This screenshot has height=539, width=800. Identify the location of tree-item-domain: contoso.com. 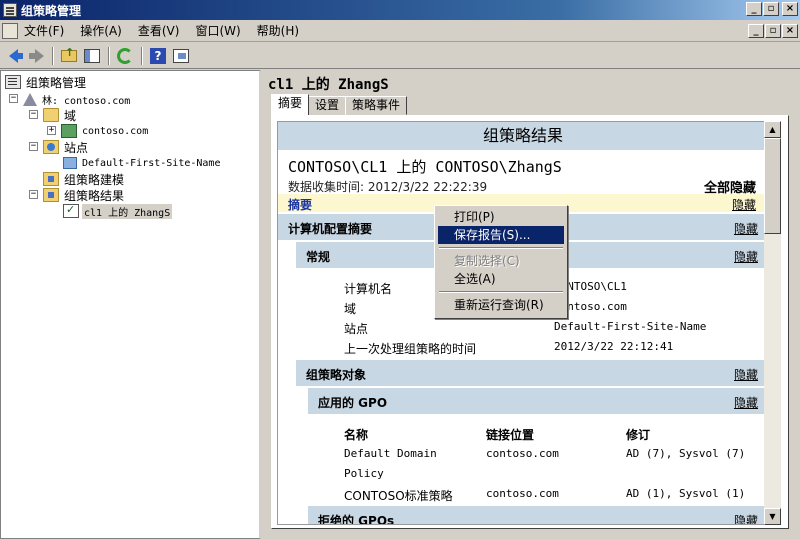
(105, 131).